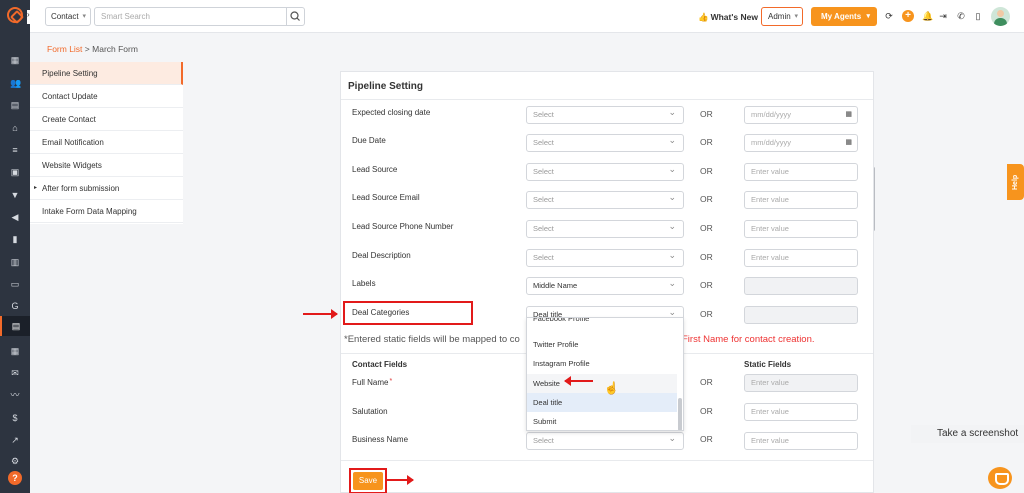 Image resolution: width=1024 pixels, height=493 pixels. Describe the element at coordinates (782, 16) in the screenshot. I see `admin-dropdown: Admin` at that location.